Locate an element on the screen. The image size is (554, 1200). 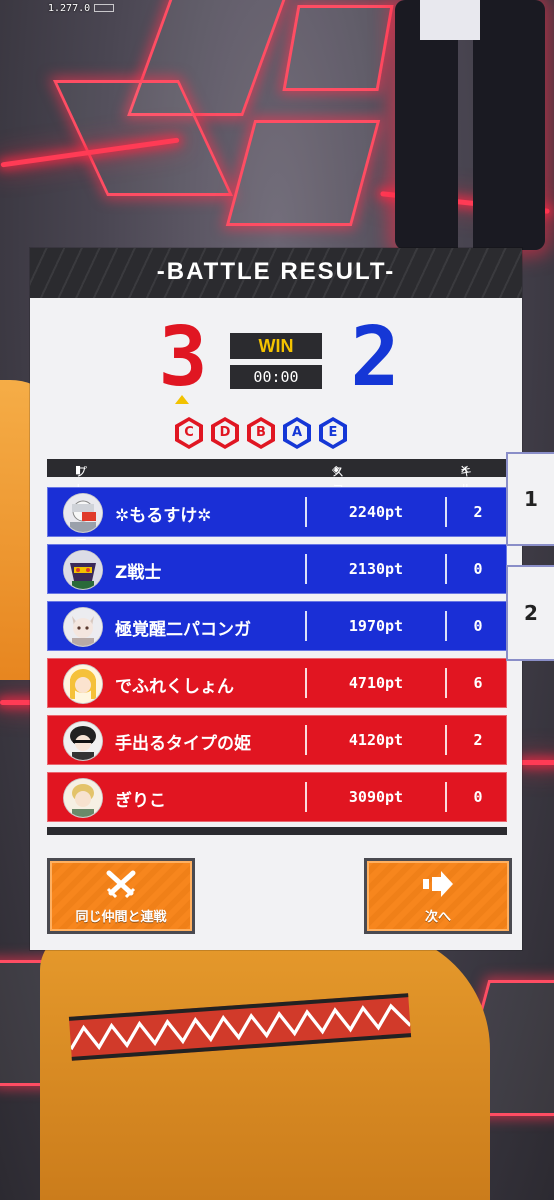
player-name: ✲もるすけ✲ is located at coordinates (163, 516).